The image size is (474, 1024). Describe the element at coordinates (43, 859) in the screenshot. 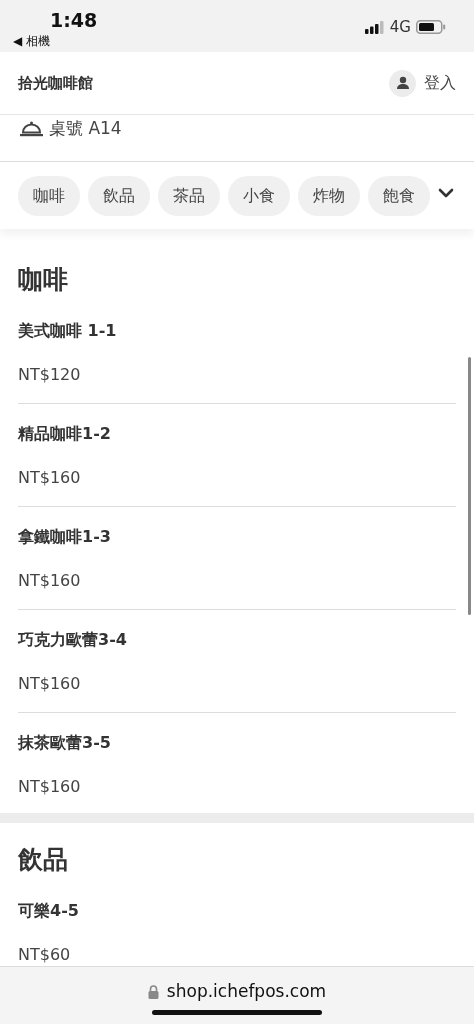

I see `section-heading: 飲品` at that location.